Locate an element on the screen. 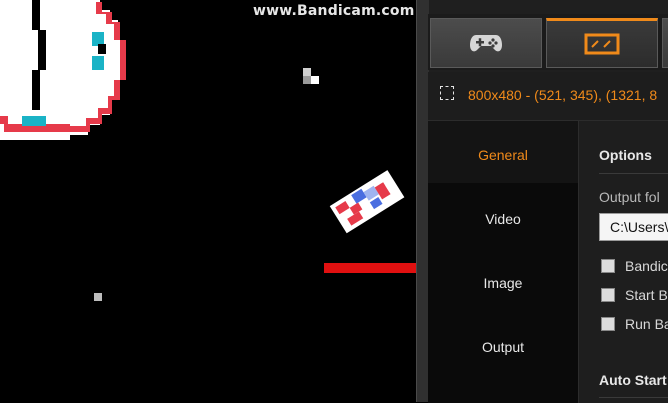 The image size is (668, 403). sidebar-item-general: General is located at coordinates (503, 155).